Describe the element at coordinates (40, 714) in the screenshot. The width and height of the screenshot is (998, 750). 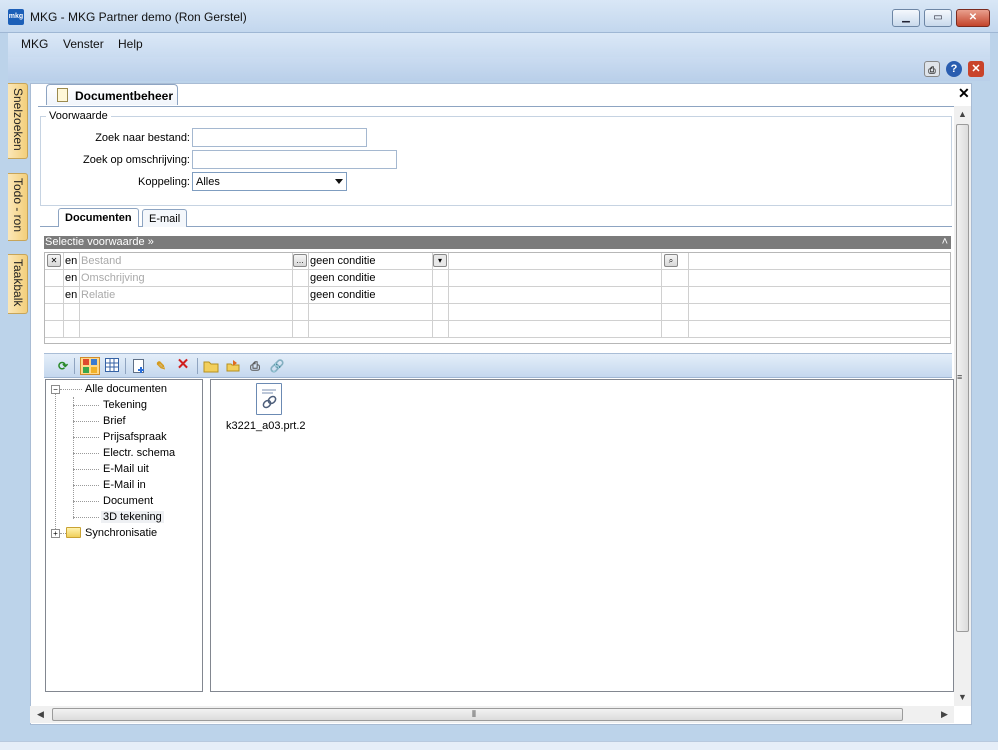
I see `scroll-left-icon: ◀` at that location.